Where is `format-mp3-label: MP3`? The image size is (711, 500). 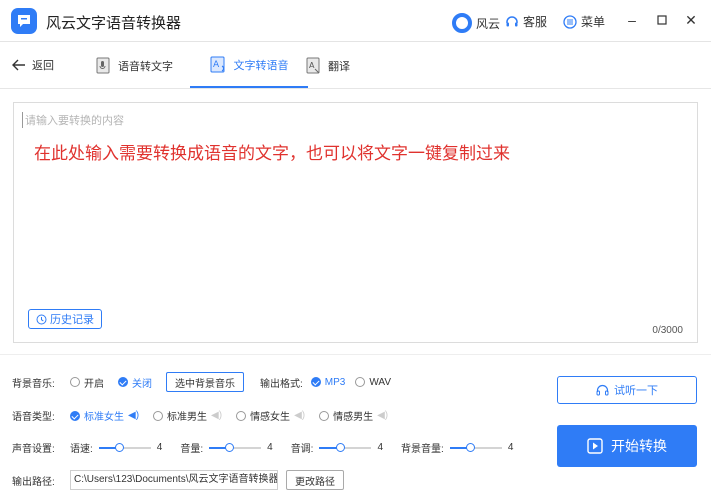 format-mp3-label: MP3 is located at coordinates (335, 382).